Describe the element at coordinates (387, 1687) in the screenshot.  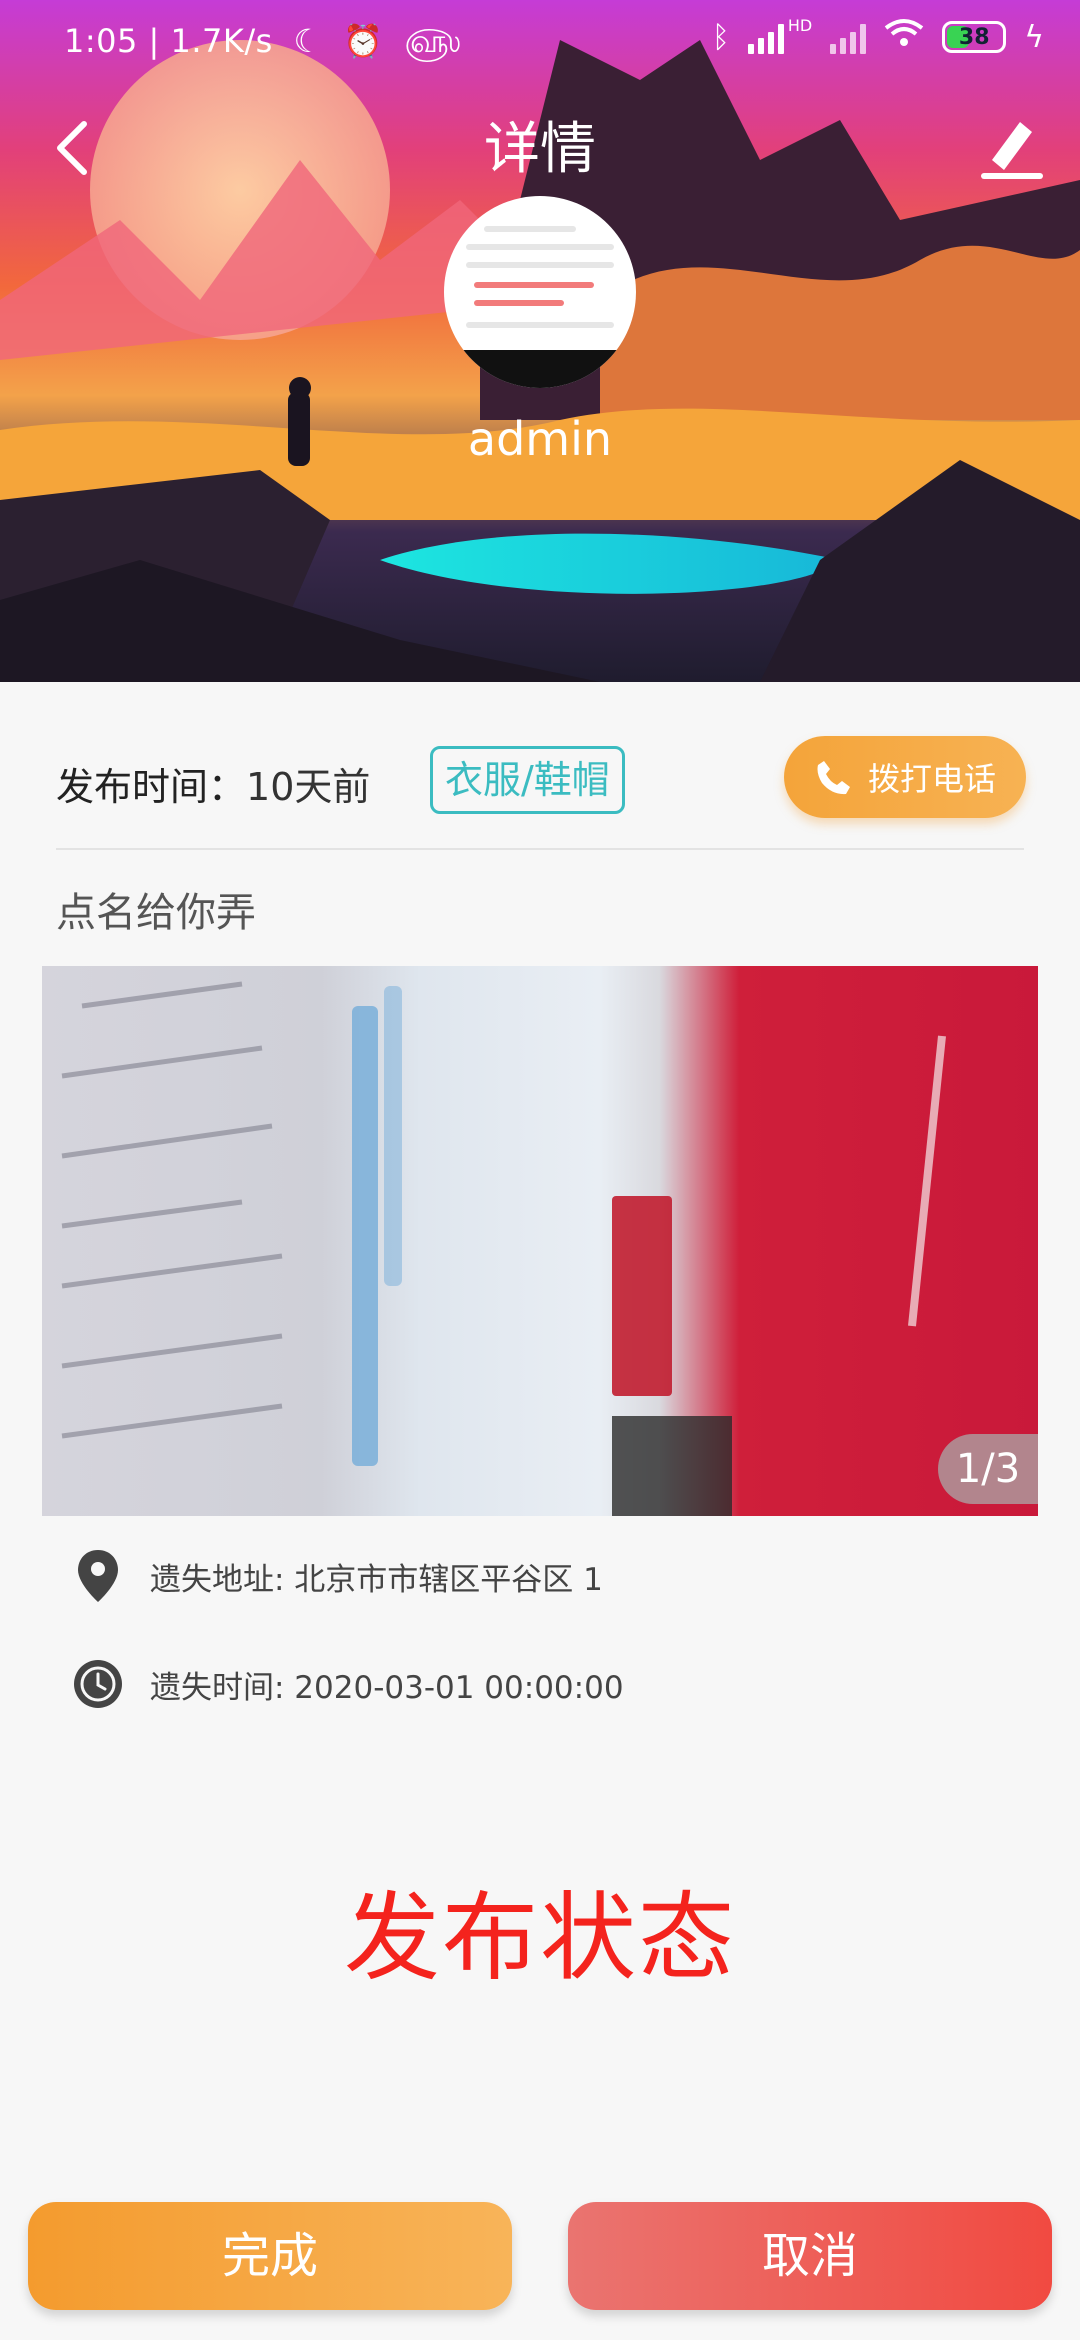
I see `lost-time: 遗失时间: 2020-03-01 00:00:00` at that location.